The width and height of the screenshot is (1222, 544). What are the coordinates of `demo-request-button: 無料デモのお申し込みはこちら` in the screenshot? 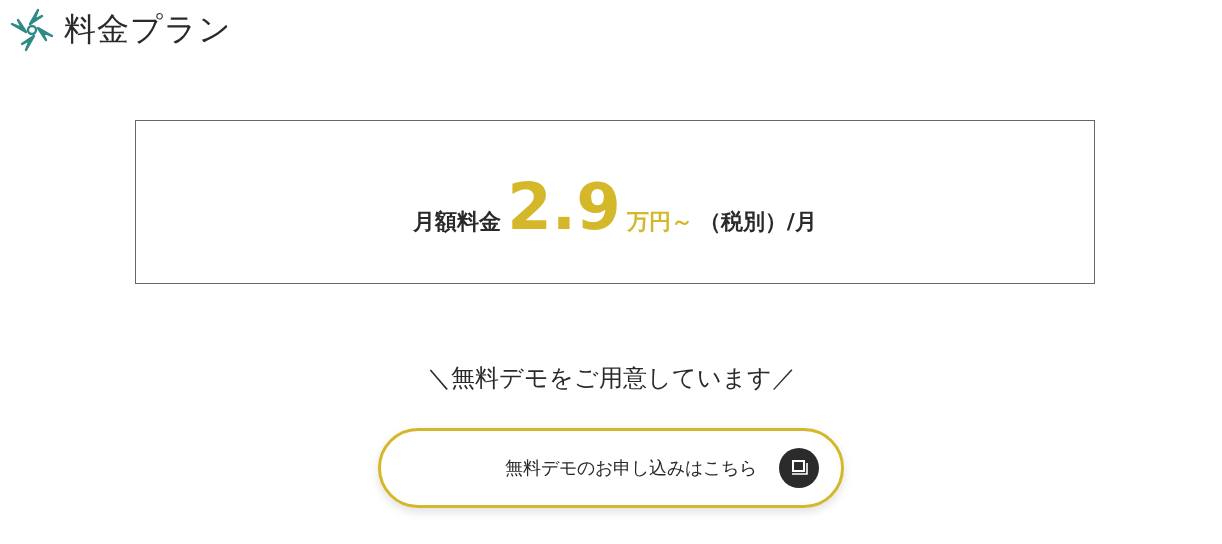 It's located at (611, 468).